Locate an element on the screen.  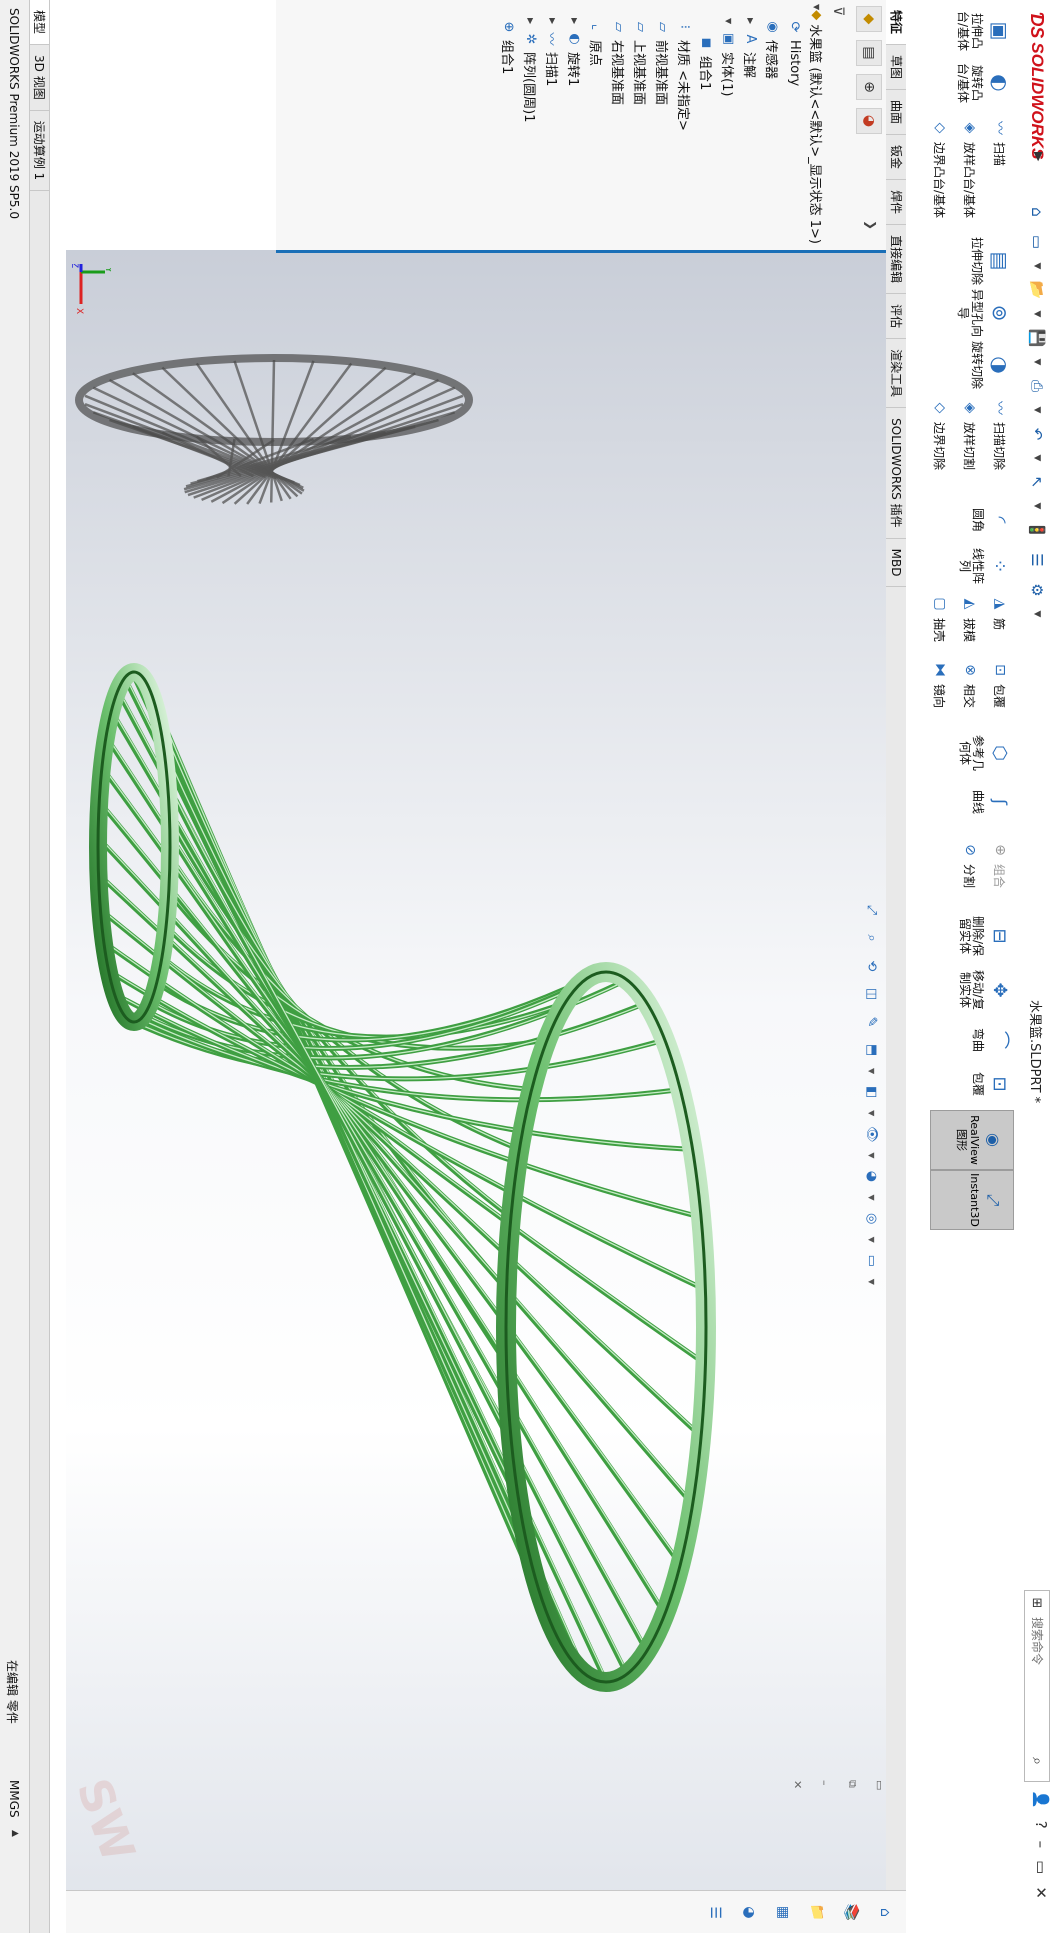
hide-show-items-icon: 👁 is located at coordinates (872, 1134).